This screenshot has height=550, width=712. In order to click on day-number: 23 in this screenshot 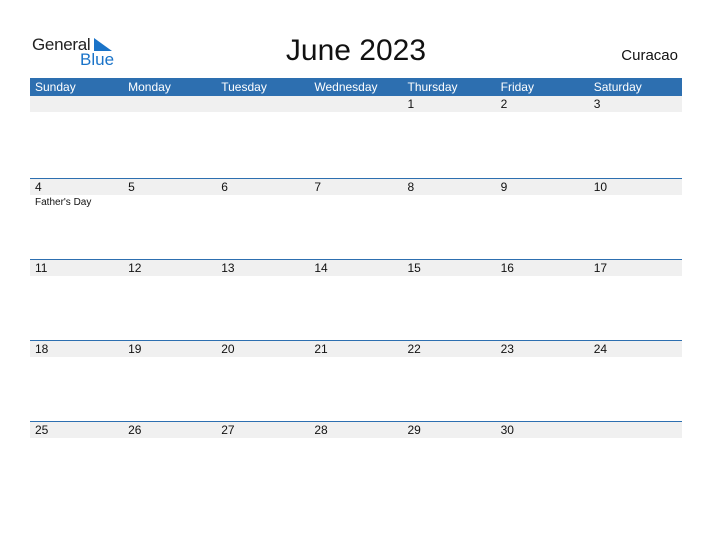, I will do `click(507, 349)`.